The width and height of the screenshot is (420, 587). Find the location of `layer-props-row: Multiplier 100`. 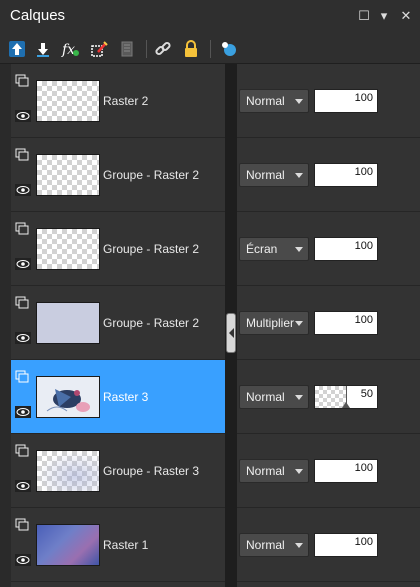

layer-props-row: Multiplier 100 is located at coordinates (328, 323).